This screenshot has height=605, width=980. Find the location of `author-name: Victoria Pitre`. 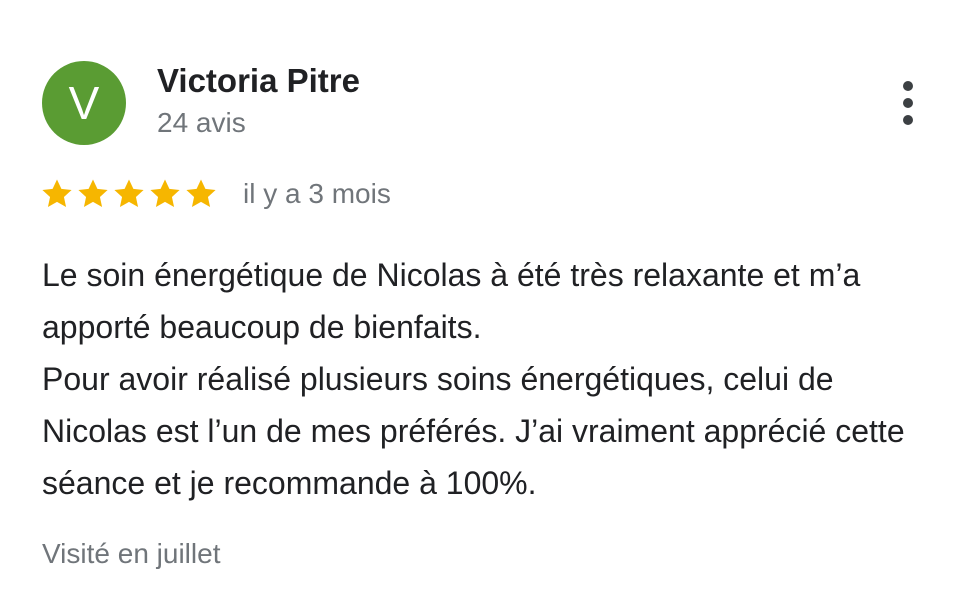

author-name: Victoria Pitre is located at coordinates (258, 81).